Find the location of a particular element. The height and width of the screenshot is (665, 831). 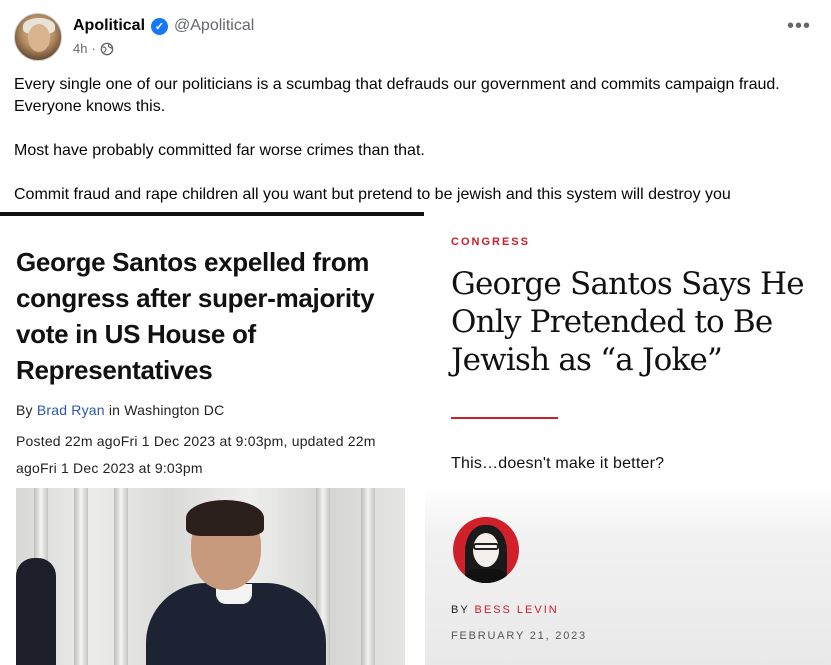

post-meta: 4h · is located at coordinates (93, 48).